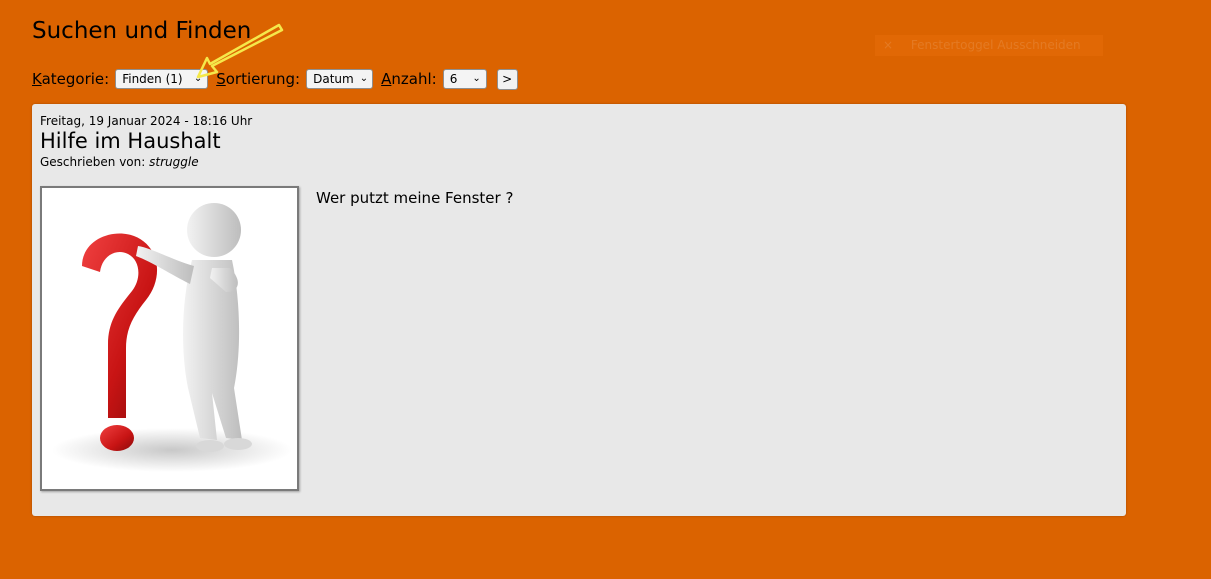  What do you see at coordinates (453, 79) in the screenshot?
I see `anzahl-select-value: 6` at bounding box center [453, 79].